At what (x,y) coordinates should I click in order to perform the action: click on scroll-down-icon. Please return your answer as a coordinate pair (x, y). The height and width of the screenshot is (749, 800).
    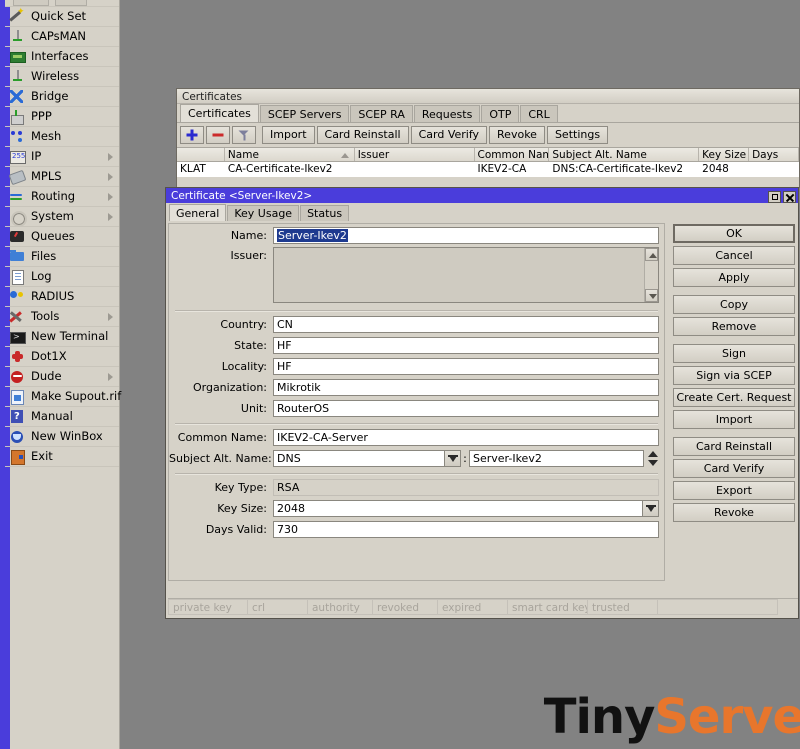
    Looking at the image, I should click on (651, 295).